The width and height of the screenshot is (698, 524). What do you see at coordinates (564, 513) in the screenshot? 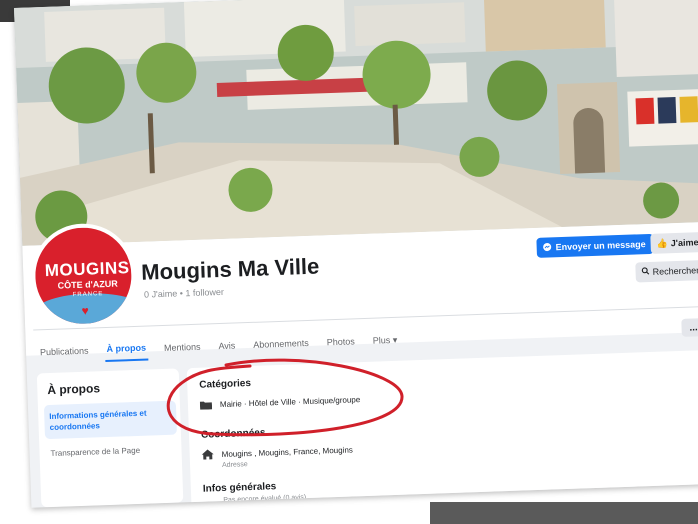
I see `background-bottom` at bounding box center [564, 513].